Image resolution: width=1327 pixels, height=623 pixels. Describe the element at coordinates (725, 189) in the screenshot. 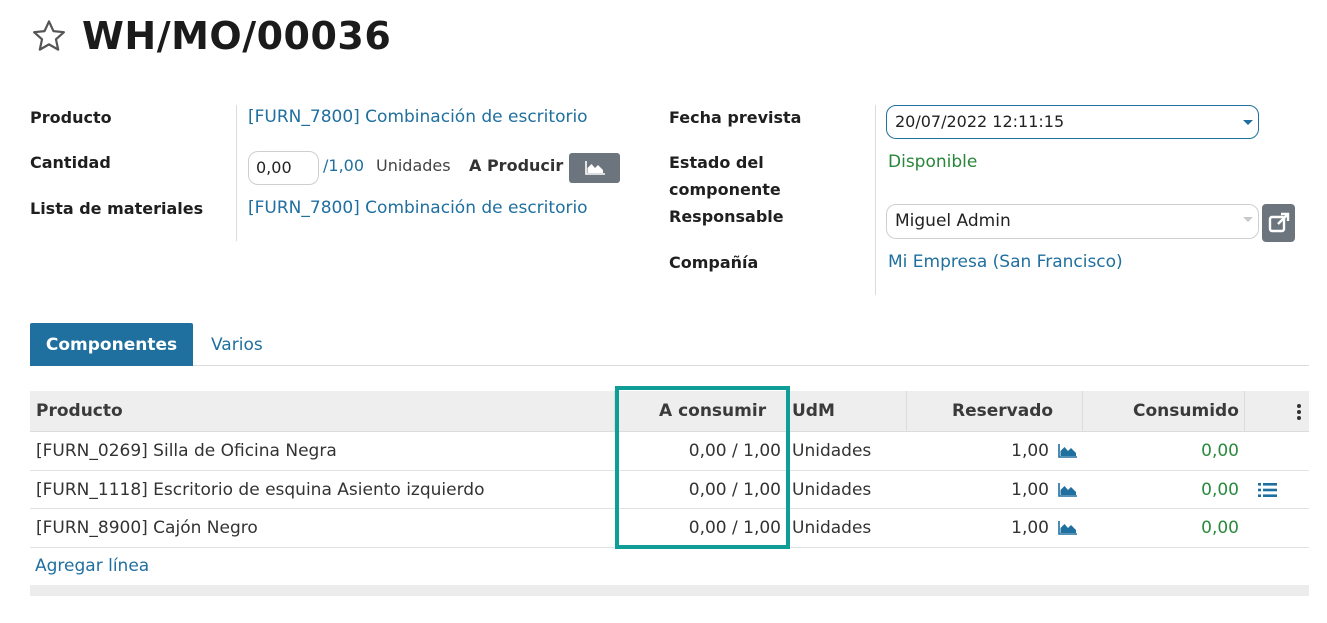

I see `component-status-label-2: componente` at that location.